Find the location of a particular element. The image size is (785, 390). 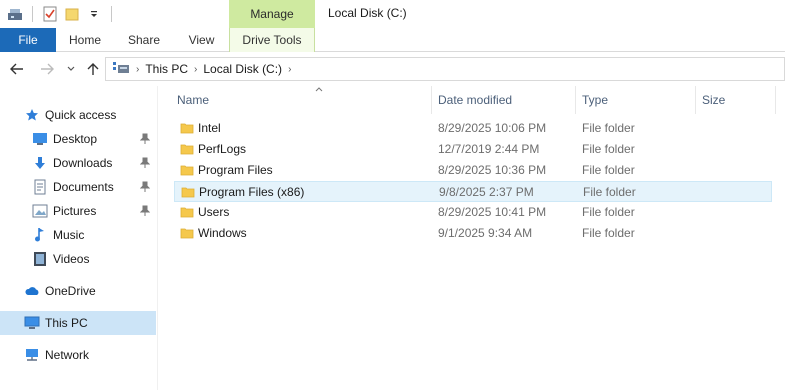

pictures-icon is located at coordinates (40, 211).